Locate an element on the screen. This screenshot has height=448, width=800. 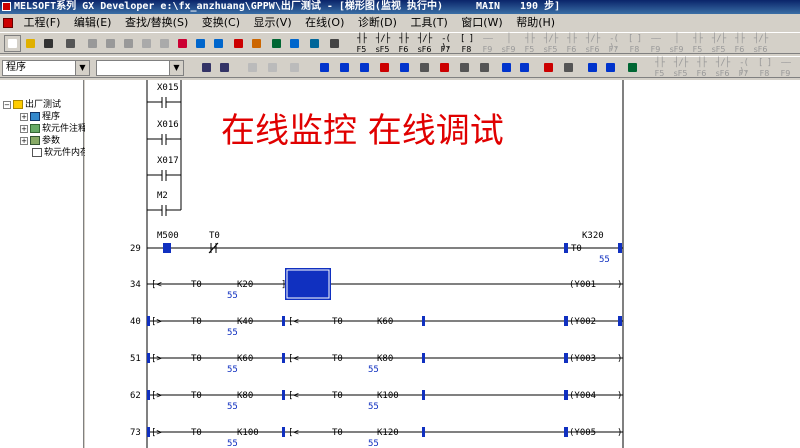
step-run-icon is located at coordinates (364, 67).